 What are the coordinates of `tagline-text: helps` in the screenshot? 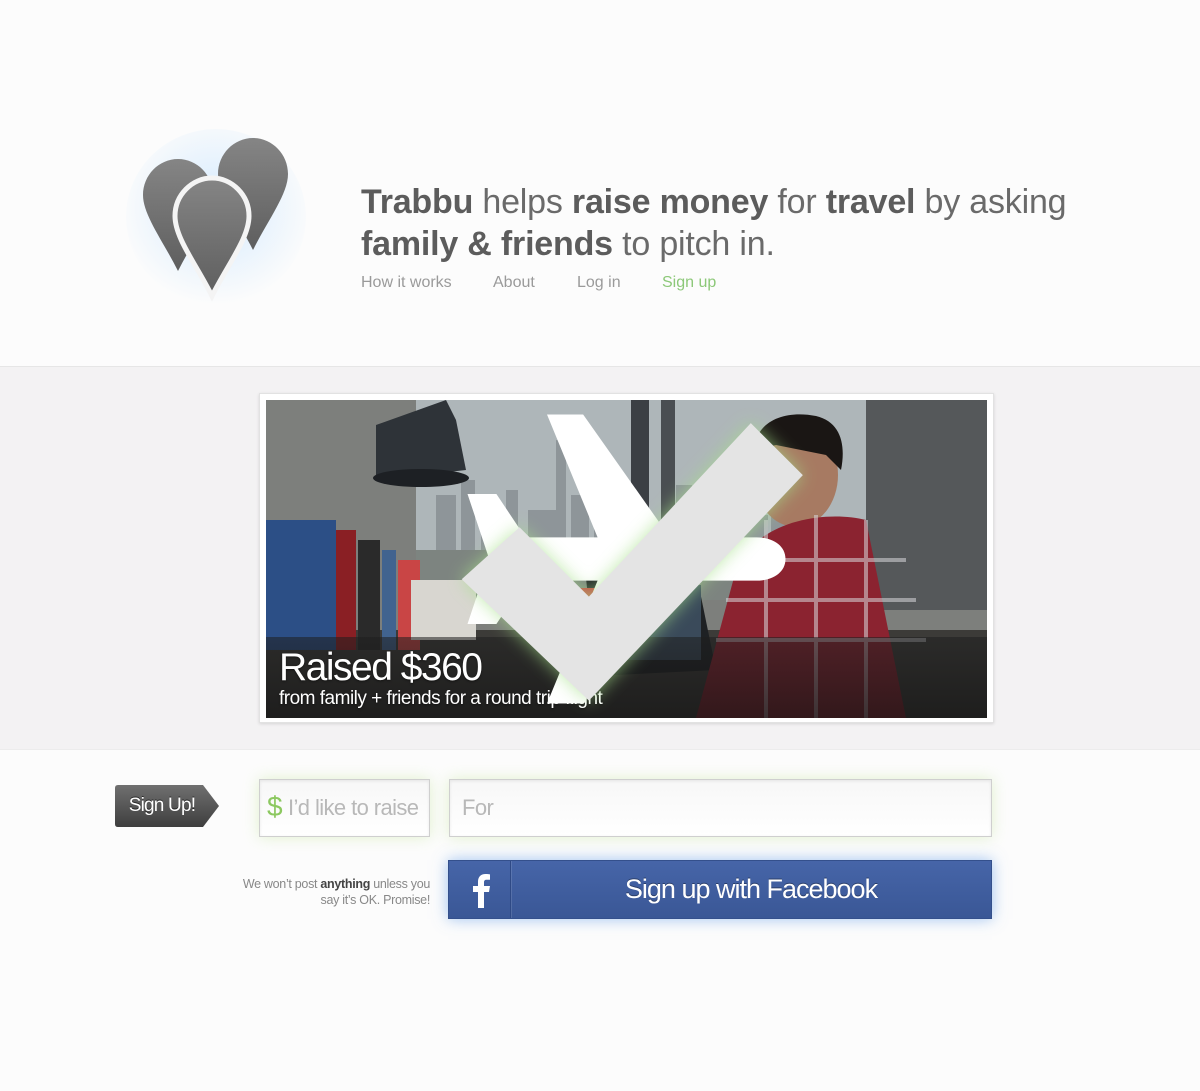 It's located at (522, 202).